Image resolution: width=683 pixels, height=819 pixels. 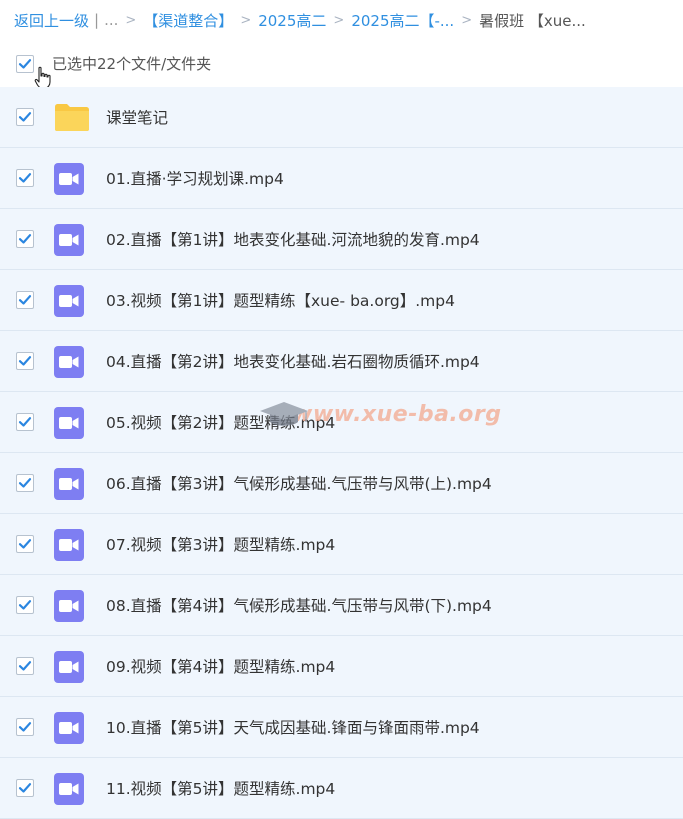 What do you see at coordinates (341, 422) in the screenshot?
I see `file-row: 05.视频【第2讲】题型精练.mp4` at bounding box center [341, 422].